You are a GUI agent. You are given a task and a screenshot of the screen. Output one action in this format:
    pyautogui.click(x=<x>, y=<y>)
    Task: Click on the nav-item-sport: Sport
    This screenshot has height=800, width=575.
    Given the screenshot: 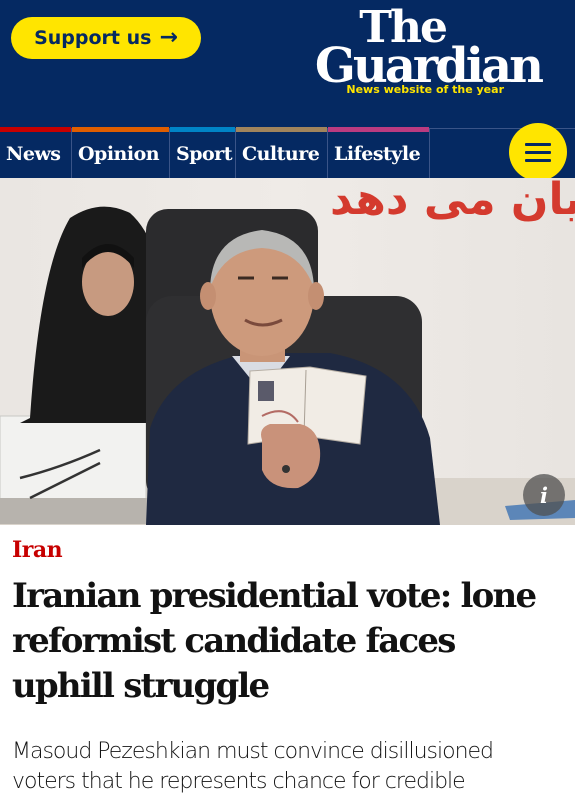 What is the action you would take?
    pyautogui.click(x=203, y=152)
    